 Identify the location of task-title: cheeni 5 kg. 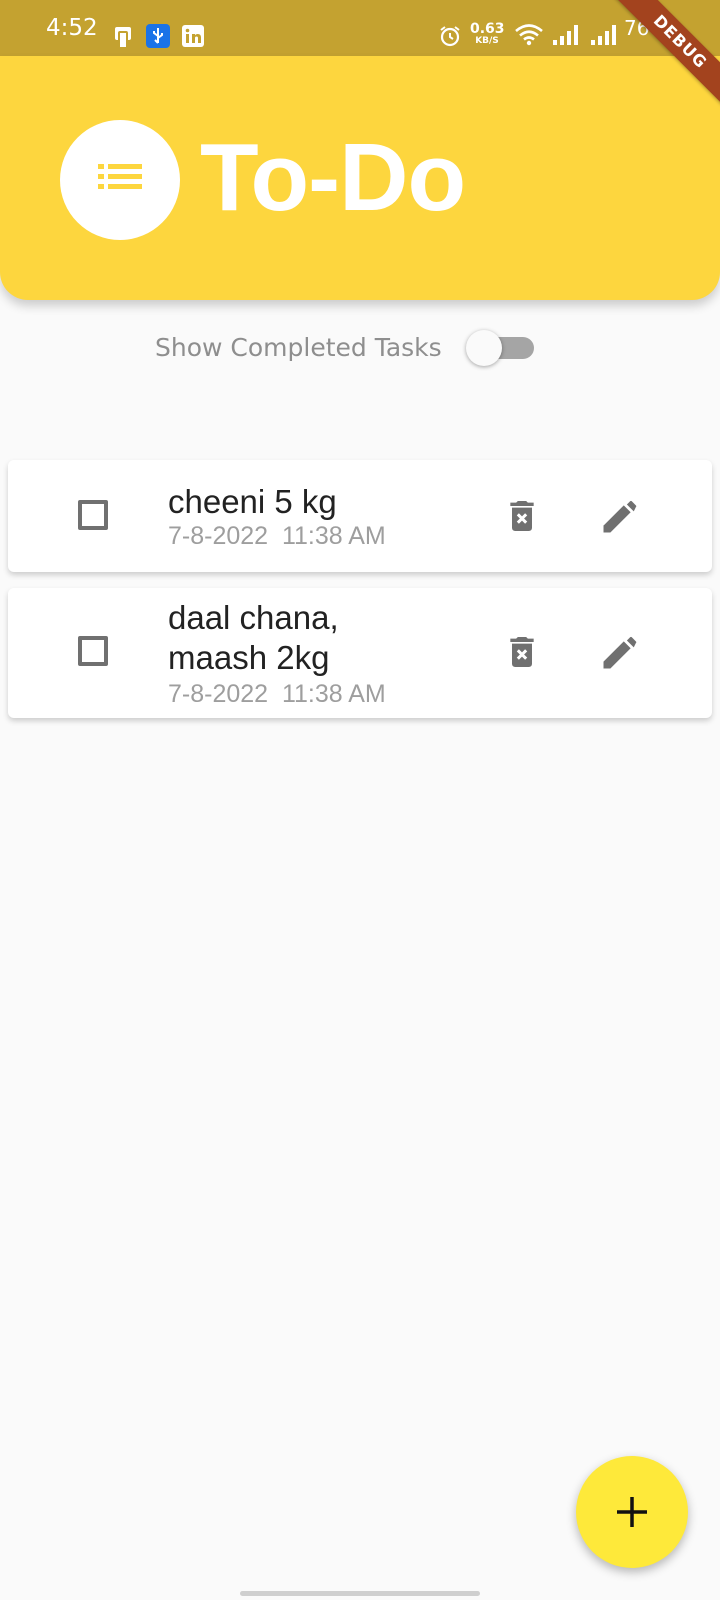
(252, 501).